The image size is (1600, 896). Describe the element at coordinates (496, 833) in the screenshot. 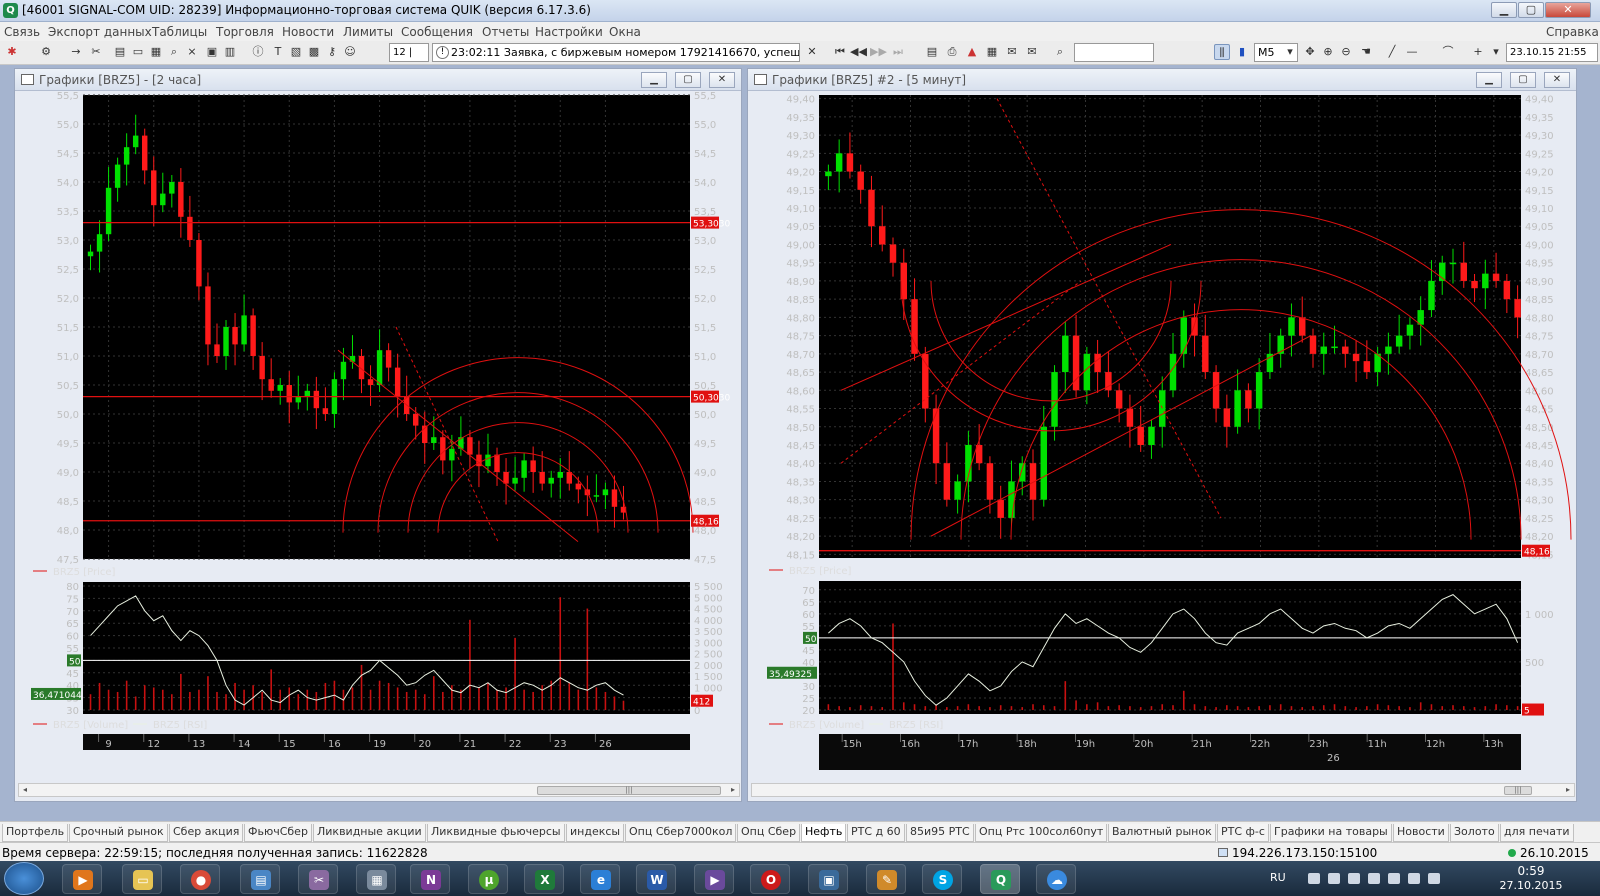

I see `tab-5: Ликвидные фьючерсы` at that location.